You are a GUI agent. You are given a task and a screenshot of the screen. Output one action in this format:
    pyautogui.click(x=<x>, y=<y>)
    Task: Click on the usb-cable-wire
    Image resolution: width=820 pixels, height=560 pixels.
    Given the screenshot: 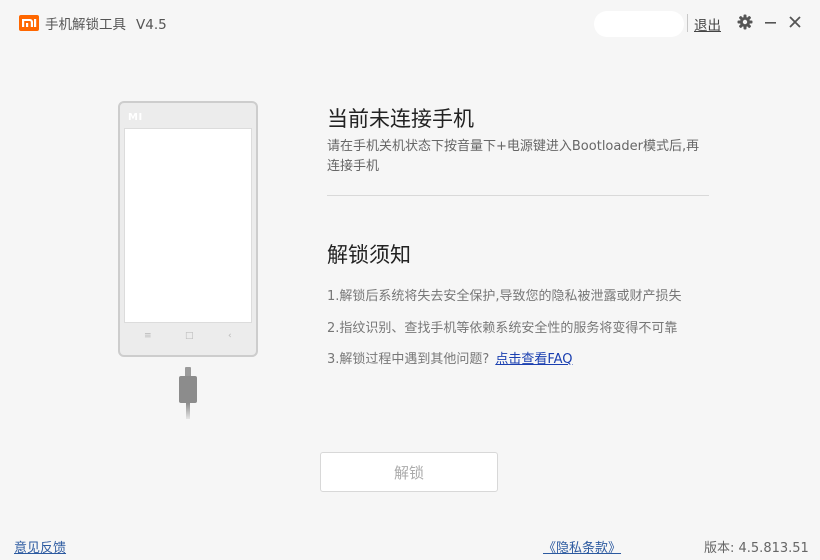 What is the action you would take?
    pyautogui.click(x=188, y=411)
    